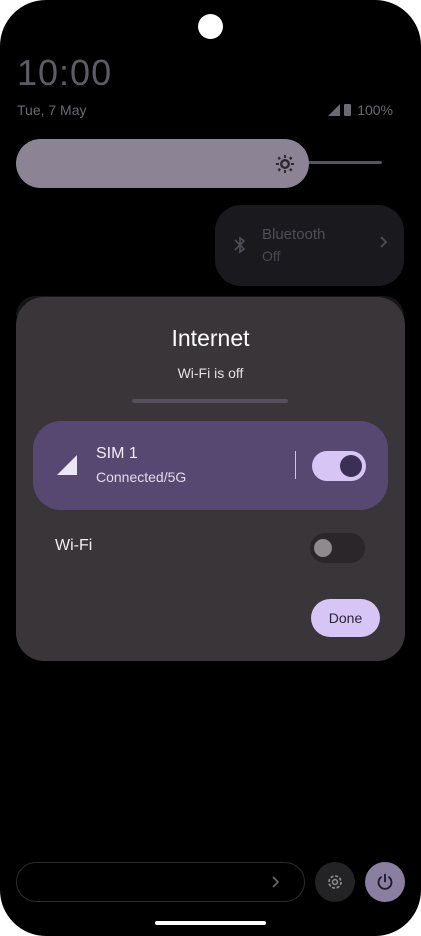  I want to click on bluetooth-state: Off, so click(271, 256).